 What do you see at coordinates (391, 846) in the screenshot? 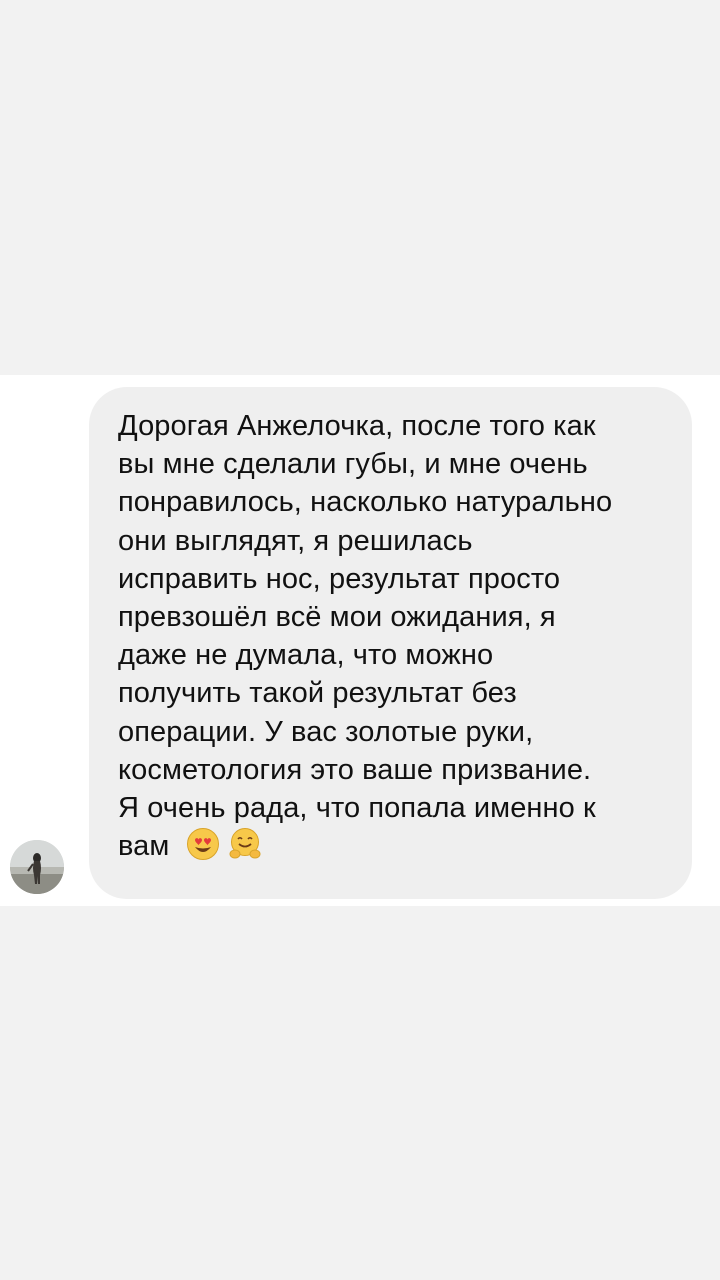
I see `message-line-last: вам` at bounding box center [391, 846].